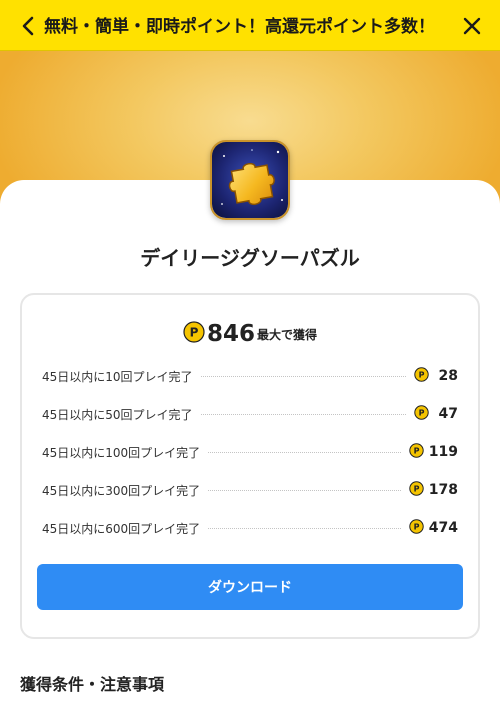 The height and width of the screenshot is (720, 500). I want to click on chevron-left-icon, so click(29, 26).